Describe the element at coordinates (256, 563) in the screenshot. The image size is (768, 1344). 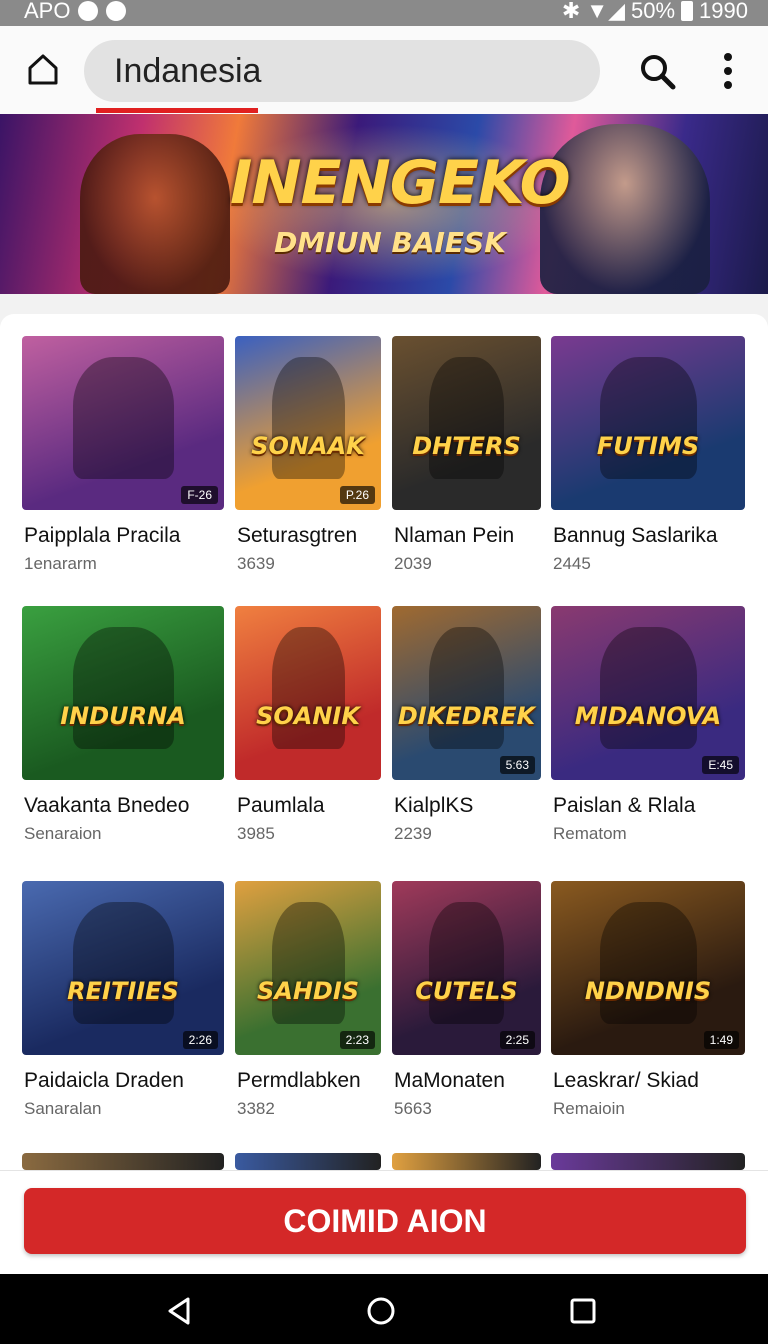
I see `game-subtitle: 3639` at that location.